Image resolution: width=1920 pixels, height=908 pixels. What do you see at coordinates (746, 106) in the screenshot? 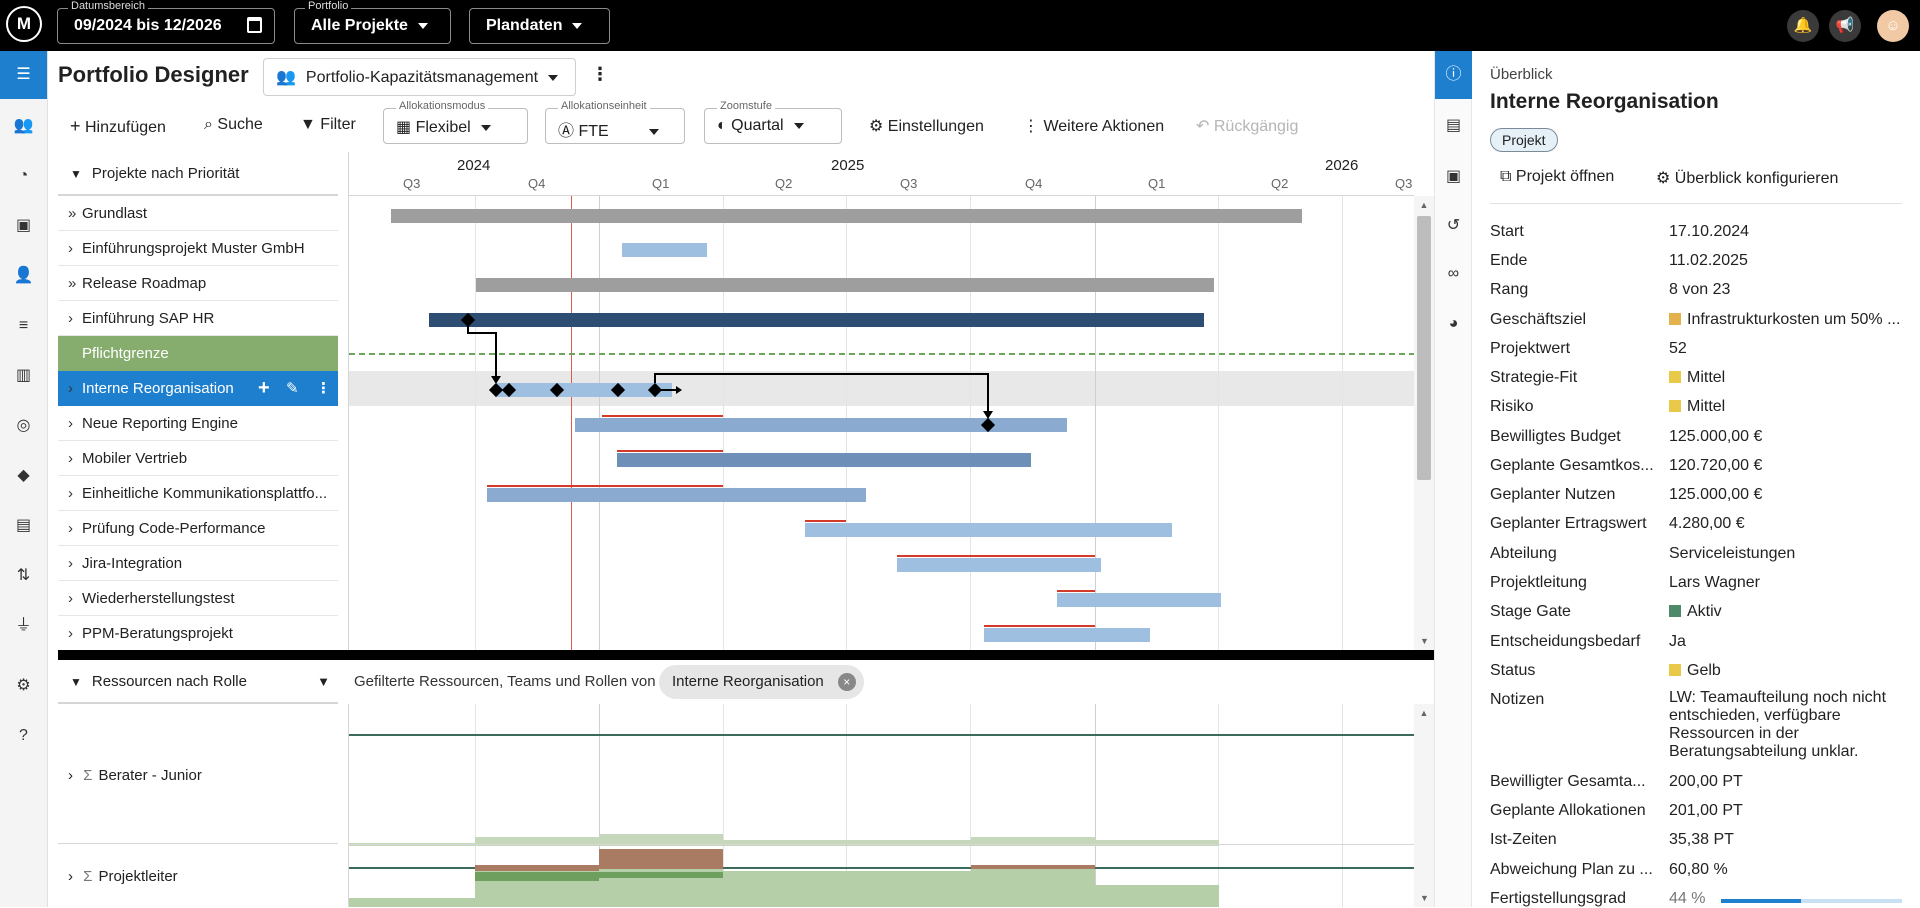
I see `zoom-caption: Zoomstufe` at bounding box center [746, 106].